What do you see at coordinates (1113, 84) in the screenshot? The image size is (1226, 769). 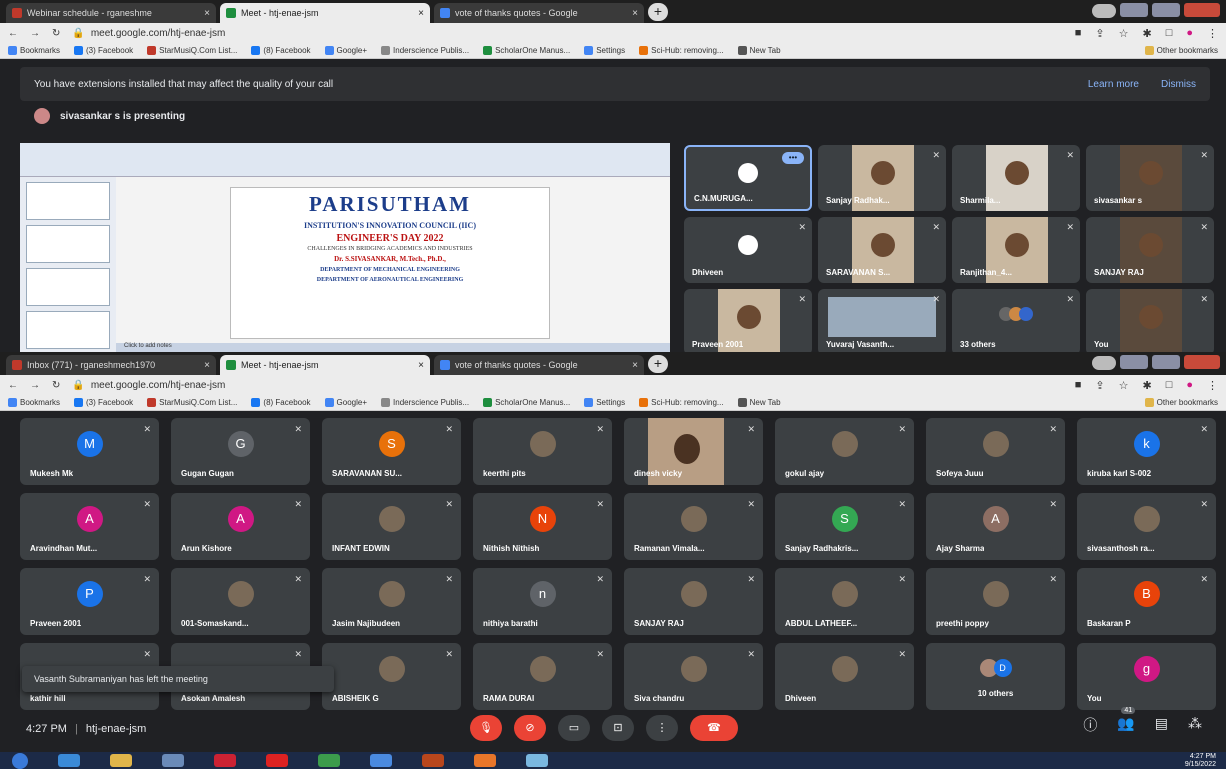 I see `learn-more-link: Learn more` at bounding box center [1113, 84].